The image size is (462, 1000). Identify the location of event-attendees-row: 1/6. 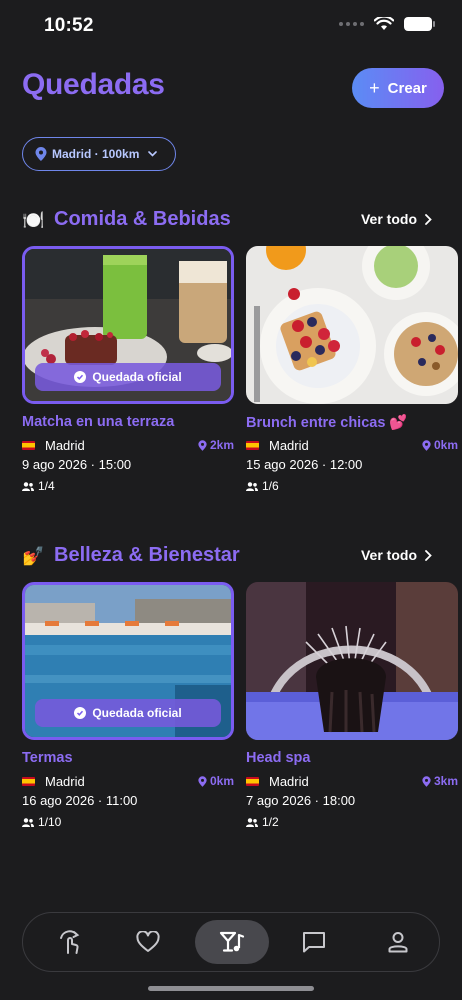
(352, 486).